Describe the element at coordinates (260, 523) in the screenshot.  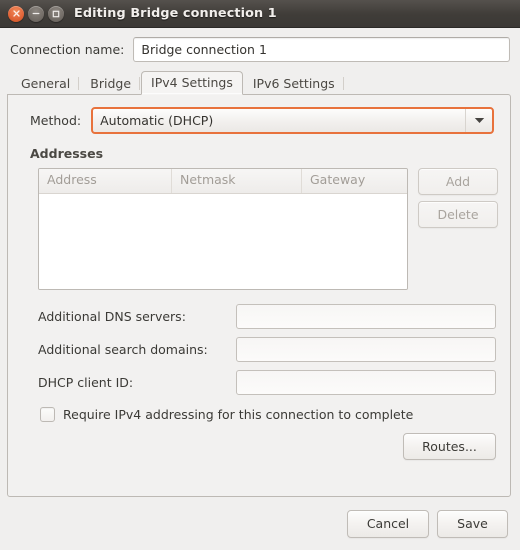
I see `dialog-action-bar: Cancel Save` at that location.